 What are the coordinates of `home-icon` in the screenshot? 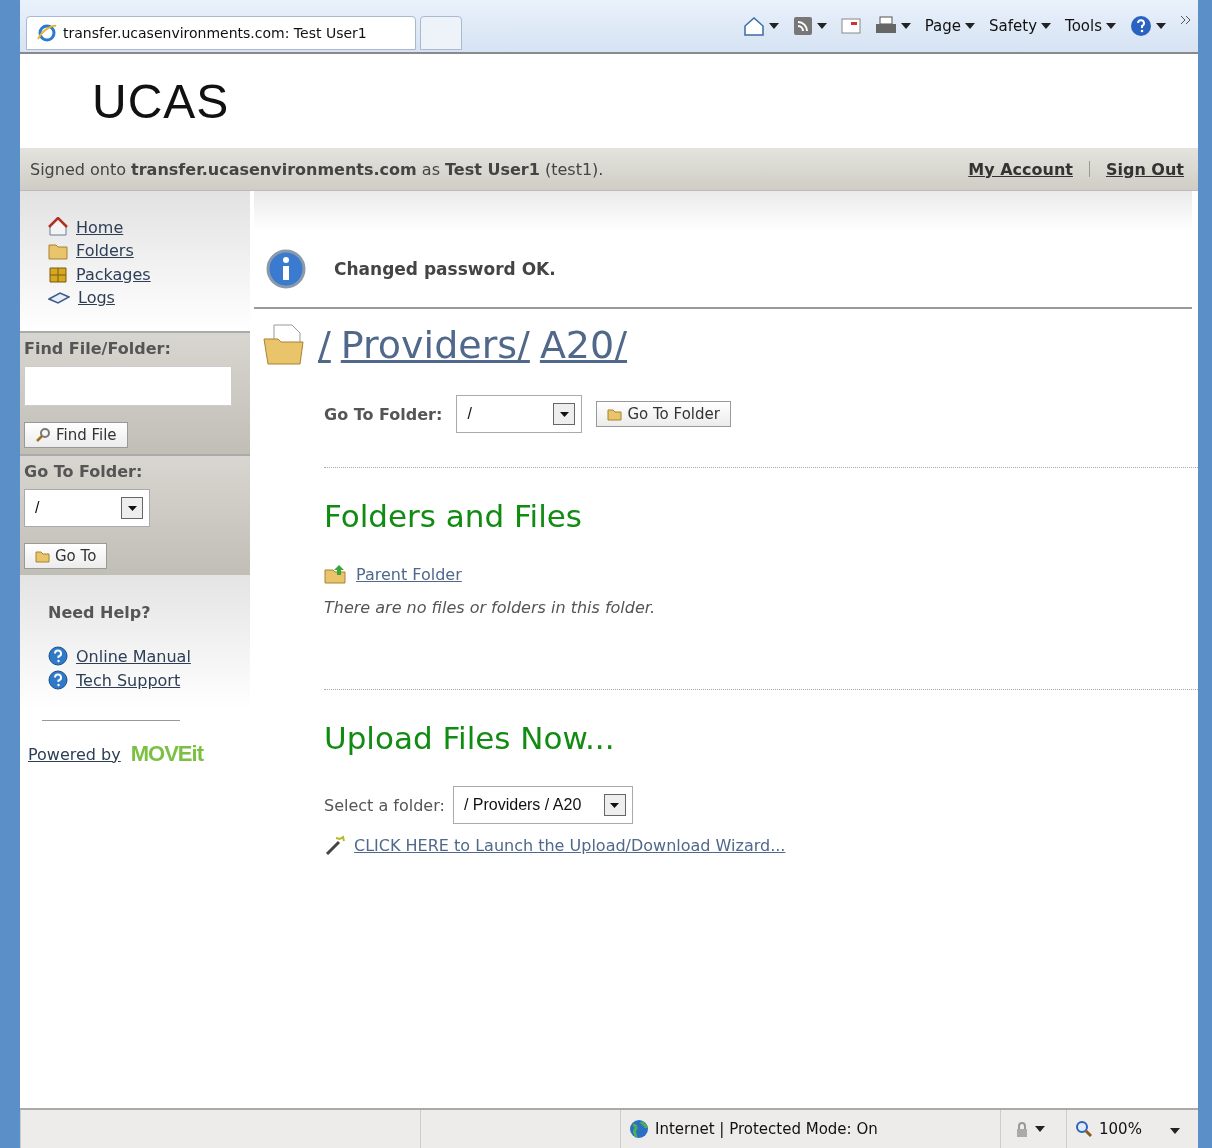 It's located at (753, 26).